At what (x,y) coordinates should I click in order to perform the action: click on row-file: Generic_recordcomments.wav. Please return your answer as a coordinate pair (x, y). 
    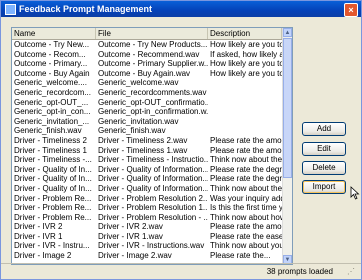
    Looking at the image, I should click on (152, 92).